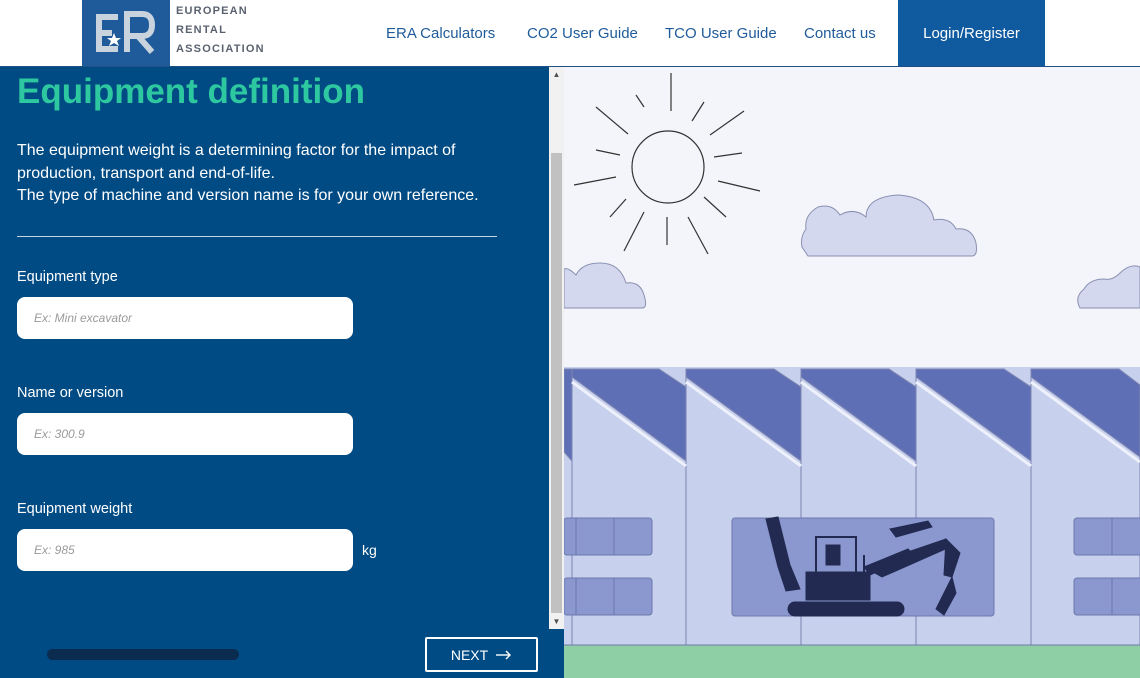  Describe the element at coordinates (582, 33) in the screenshot. I see `nav-co2-user-guide: CO2 User Guide` at that location.